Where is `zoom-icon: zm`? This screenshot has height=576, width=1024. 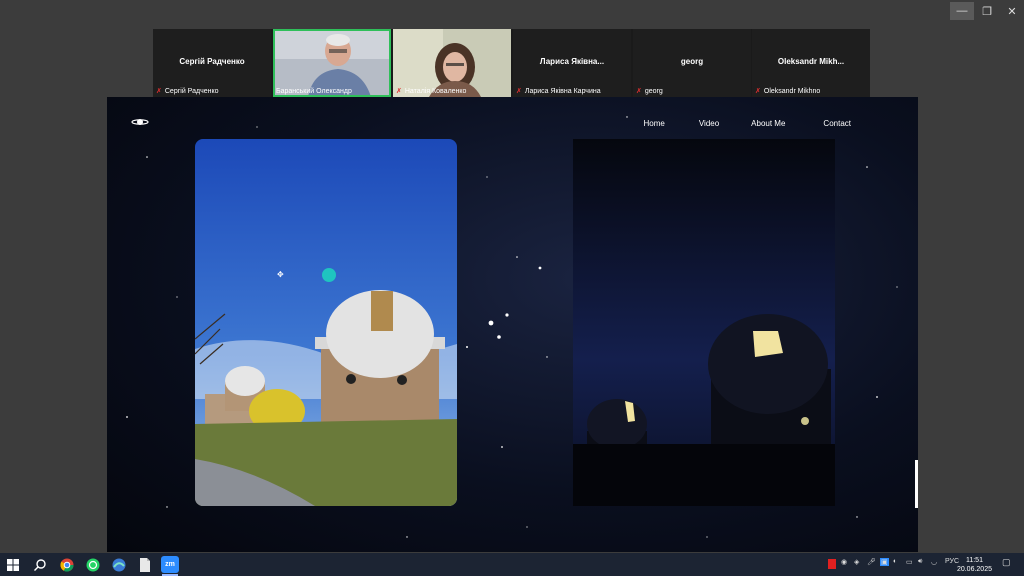
zoom-icon: zm is located at coordinates (170, 564).